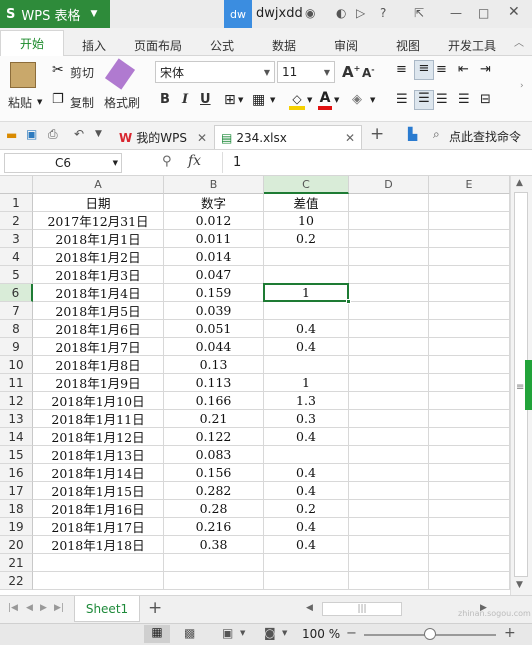 Image resolution: width=532 pixels, height=645 pixels. Describe the element at coordinates (214, 419) in the screenshot. I see `table-cell: 0.21` at that location.